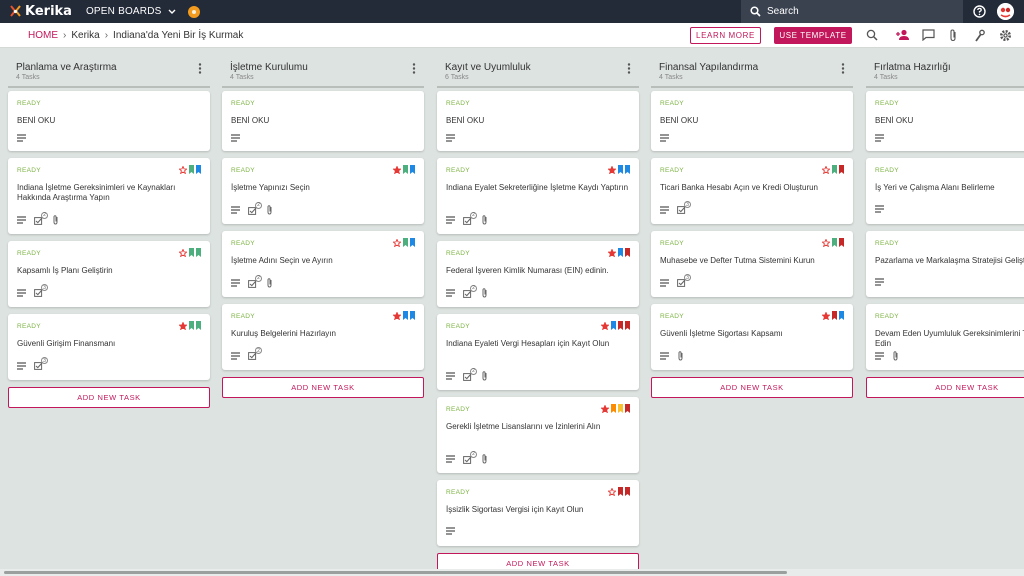 This screenshot has height=576, width=1024. I want to click on tools-icon, so click(979, 35).